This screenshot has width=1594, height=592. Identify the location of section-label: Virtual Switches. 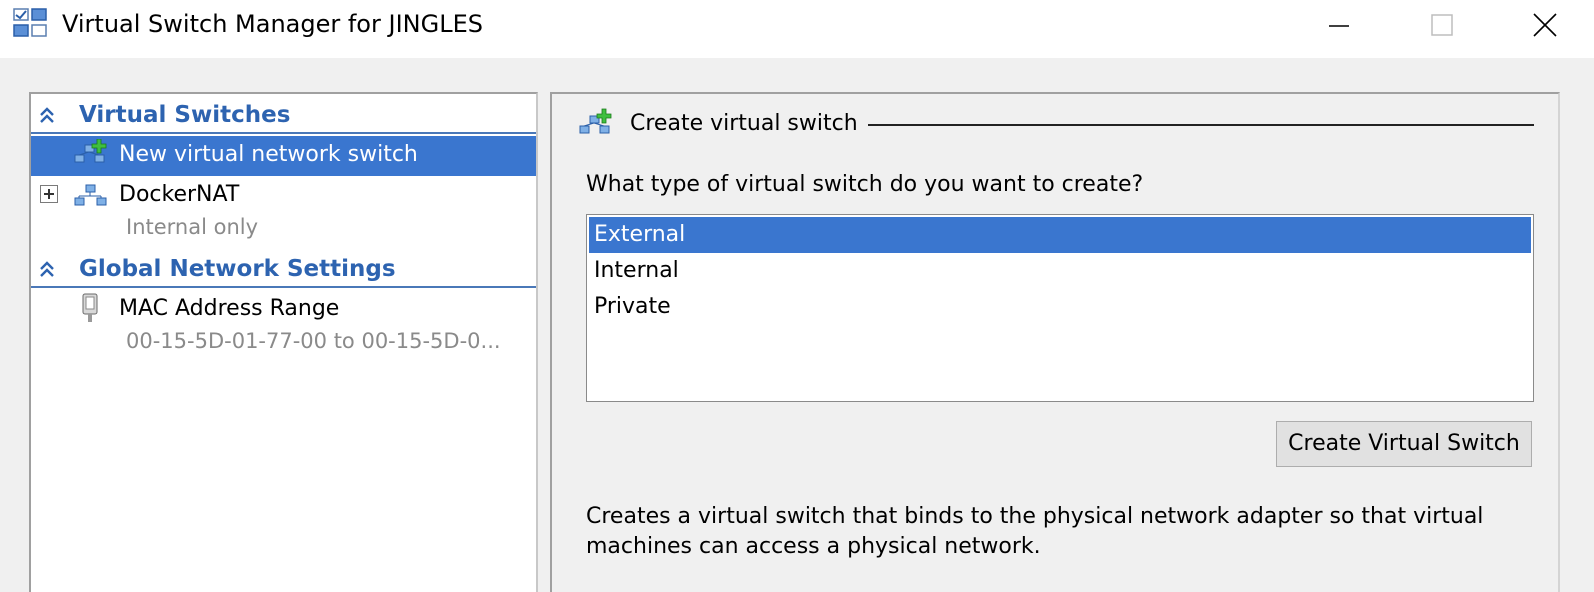
(185, 115).